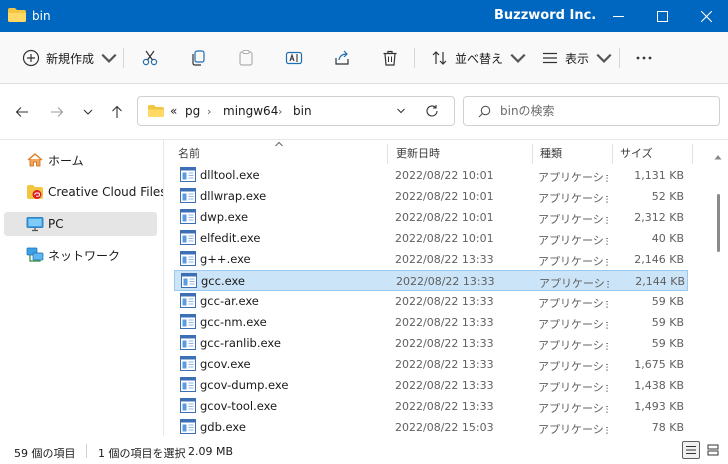 The image size is (728, 464). What do you see at coordinates (659, 385) in the screenshot?
I see `file-size: 1,438 KB` at bounding box center [659, 385].